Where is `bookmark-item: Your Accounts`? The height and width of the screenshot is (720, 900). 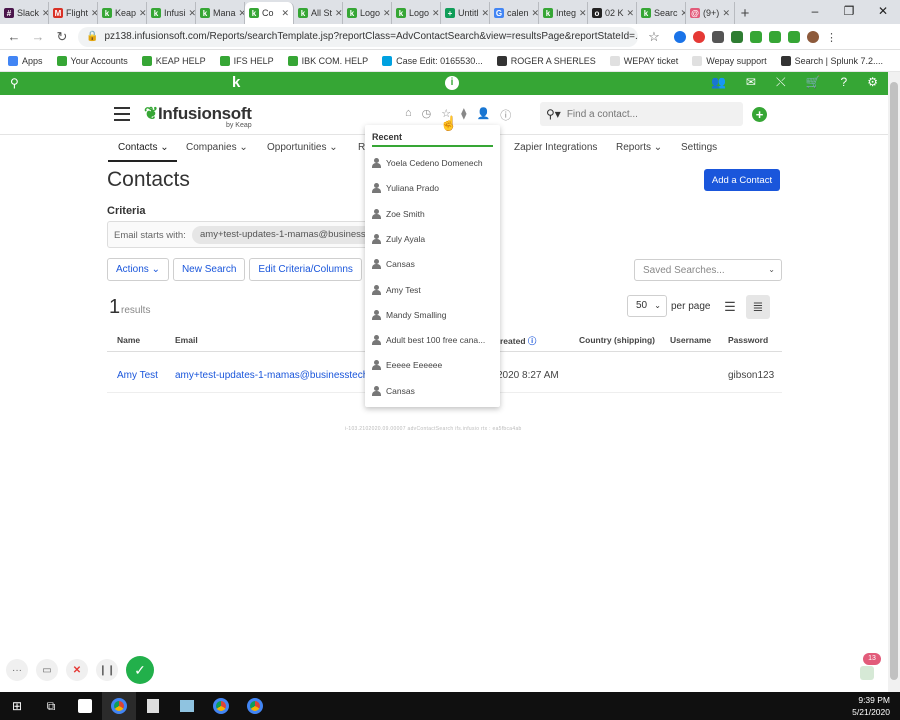
bookmark-item: Your Accounts is located at coordinates (92, 60).